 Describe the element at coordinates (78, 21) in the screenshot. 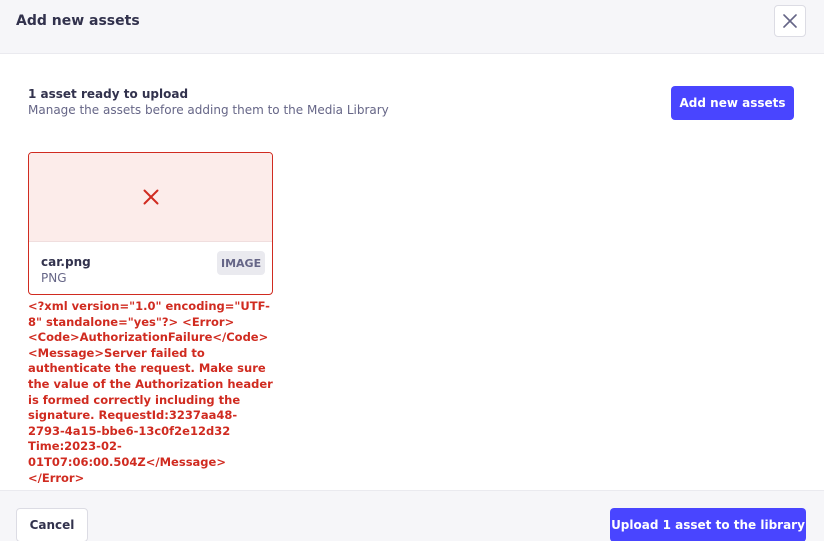

I see `modal-title: Add new assets` at that location.